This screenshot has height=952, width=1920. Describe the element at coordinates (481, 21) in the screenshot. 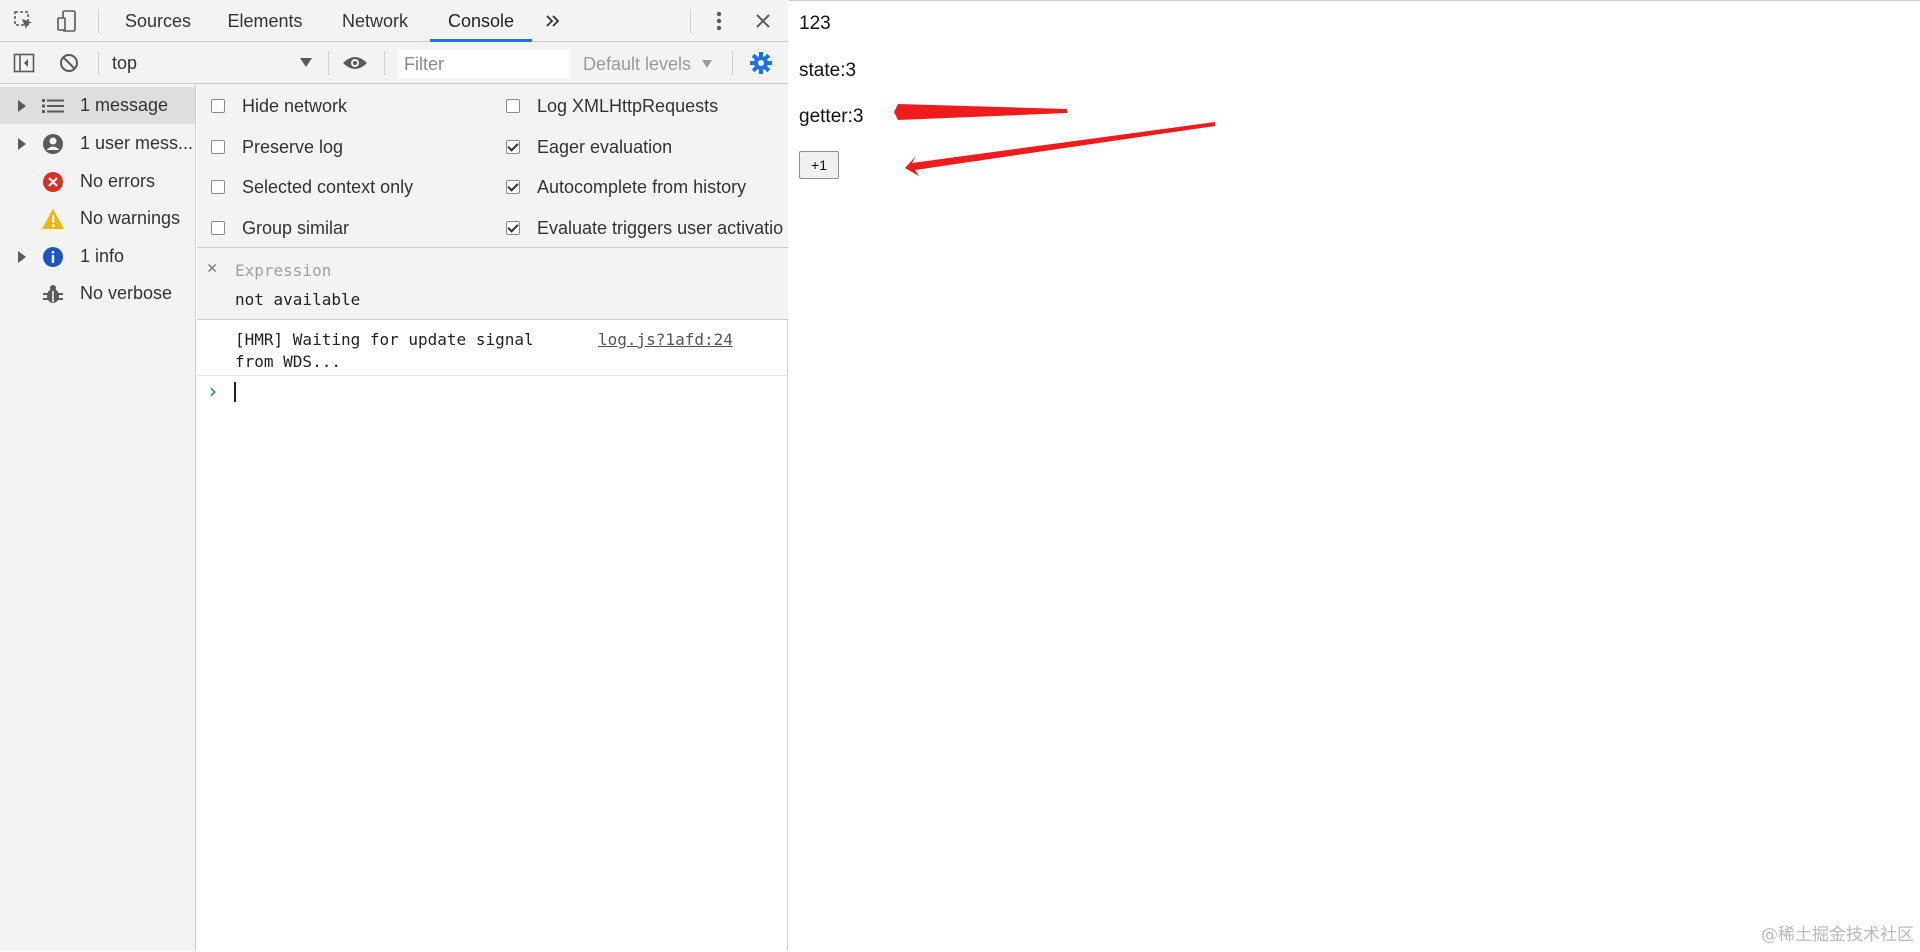

I see `tab-console: Console` at that location.